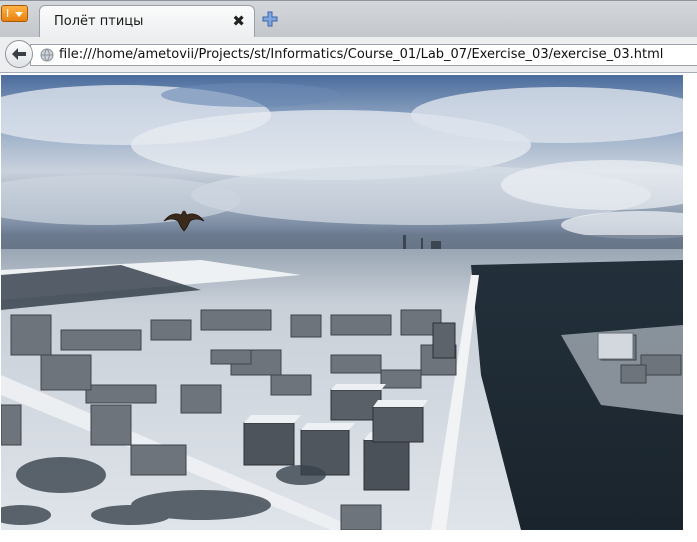 This screenshot has height=542, width=697. What do you see at coordinates (14, 13) in the screenshot?
I see `app-menu-button: I` at bounding box center [14, 13].